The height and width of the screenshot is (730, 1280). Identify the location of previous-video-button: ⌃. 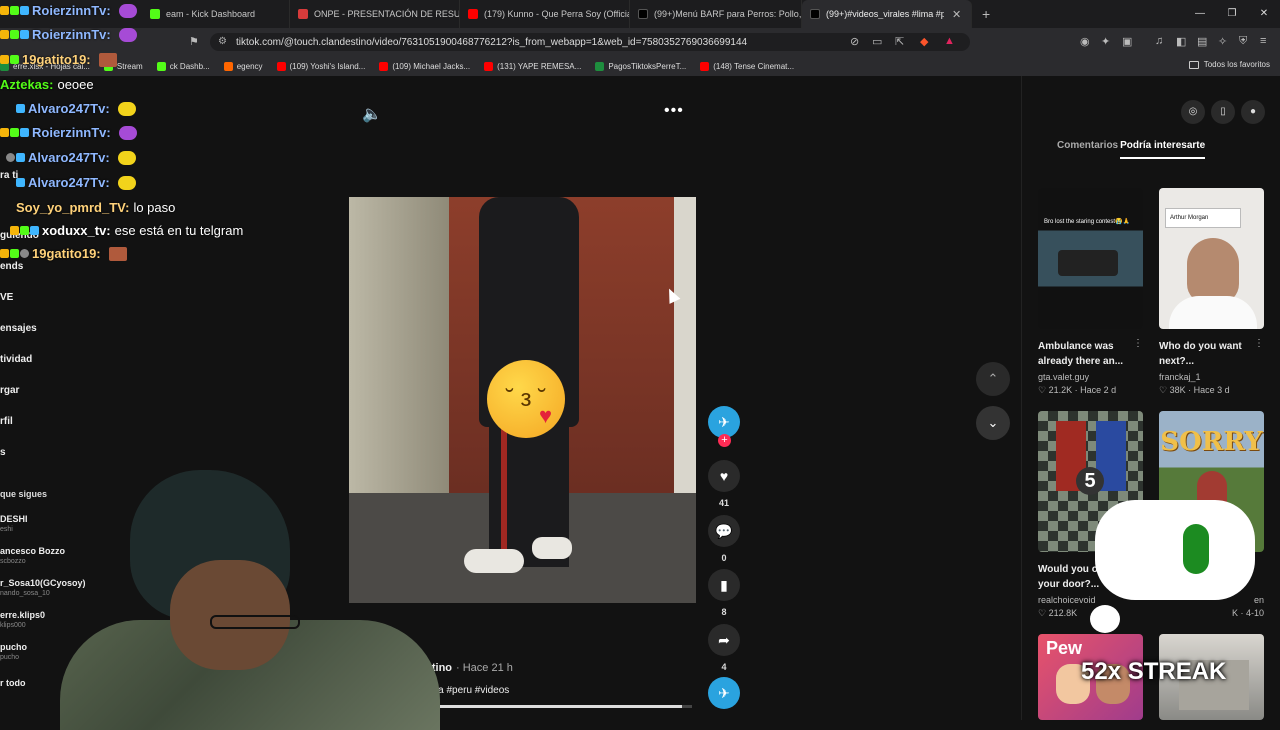
(993, 379).